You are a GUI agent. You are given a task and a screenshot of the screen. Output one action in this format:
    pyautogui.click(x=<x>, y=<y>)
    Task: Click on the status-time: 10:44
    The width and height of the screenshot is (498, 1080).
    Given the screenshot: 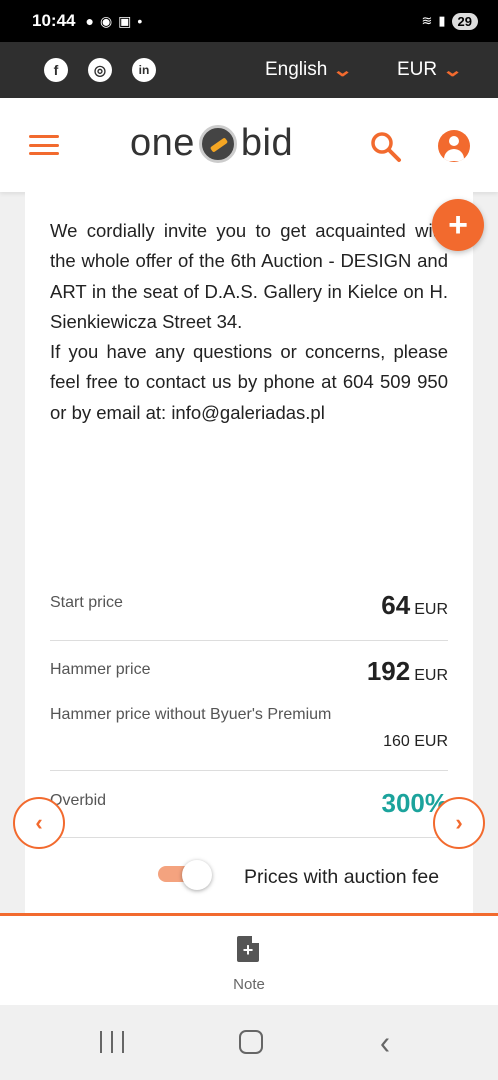 What is the action you would take?
    pyautogui.click(x=54, y=20)
    